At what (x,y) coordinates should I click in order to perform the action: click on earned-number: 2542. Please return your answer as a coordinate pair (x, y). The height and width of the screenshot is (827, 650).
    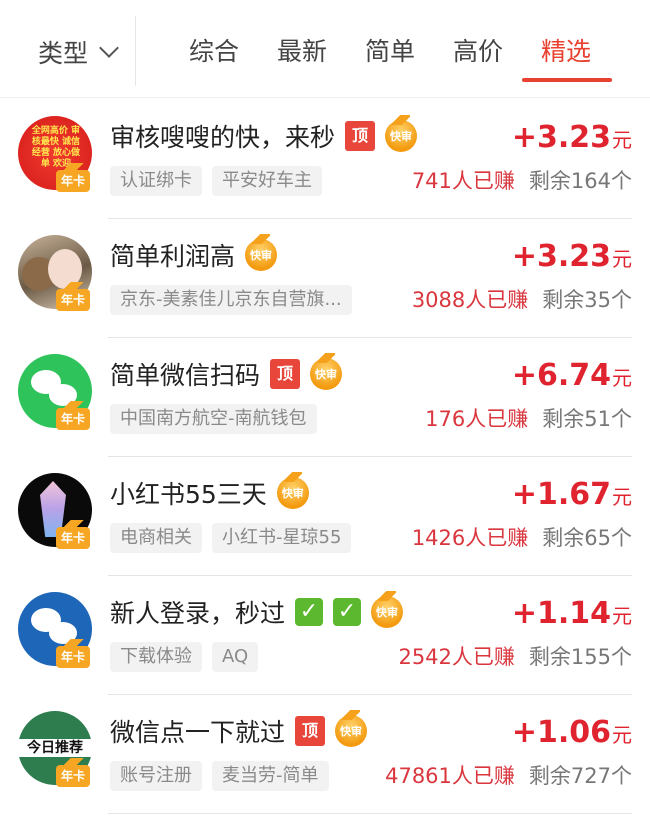
    Looking at the image, I should click on (425, 657).